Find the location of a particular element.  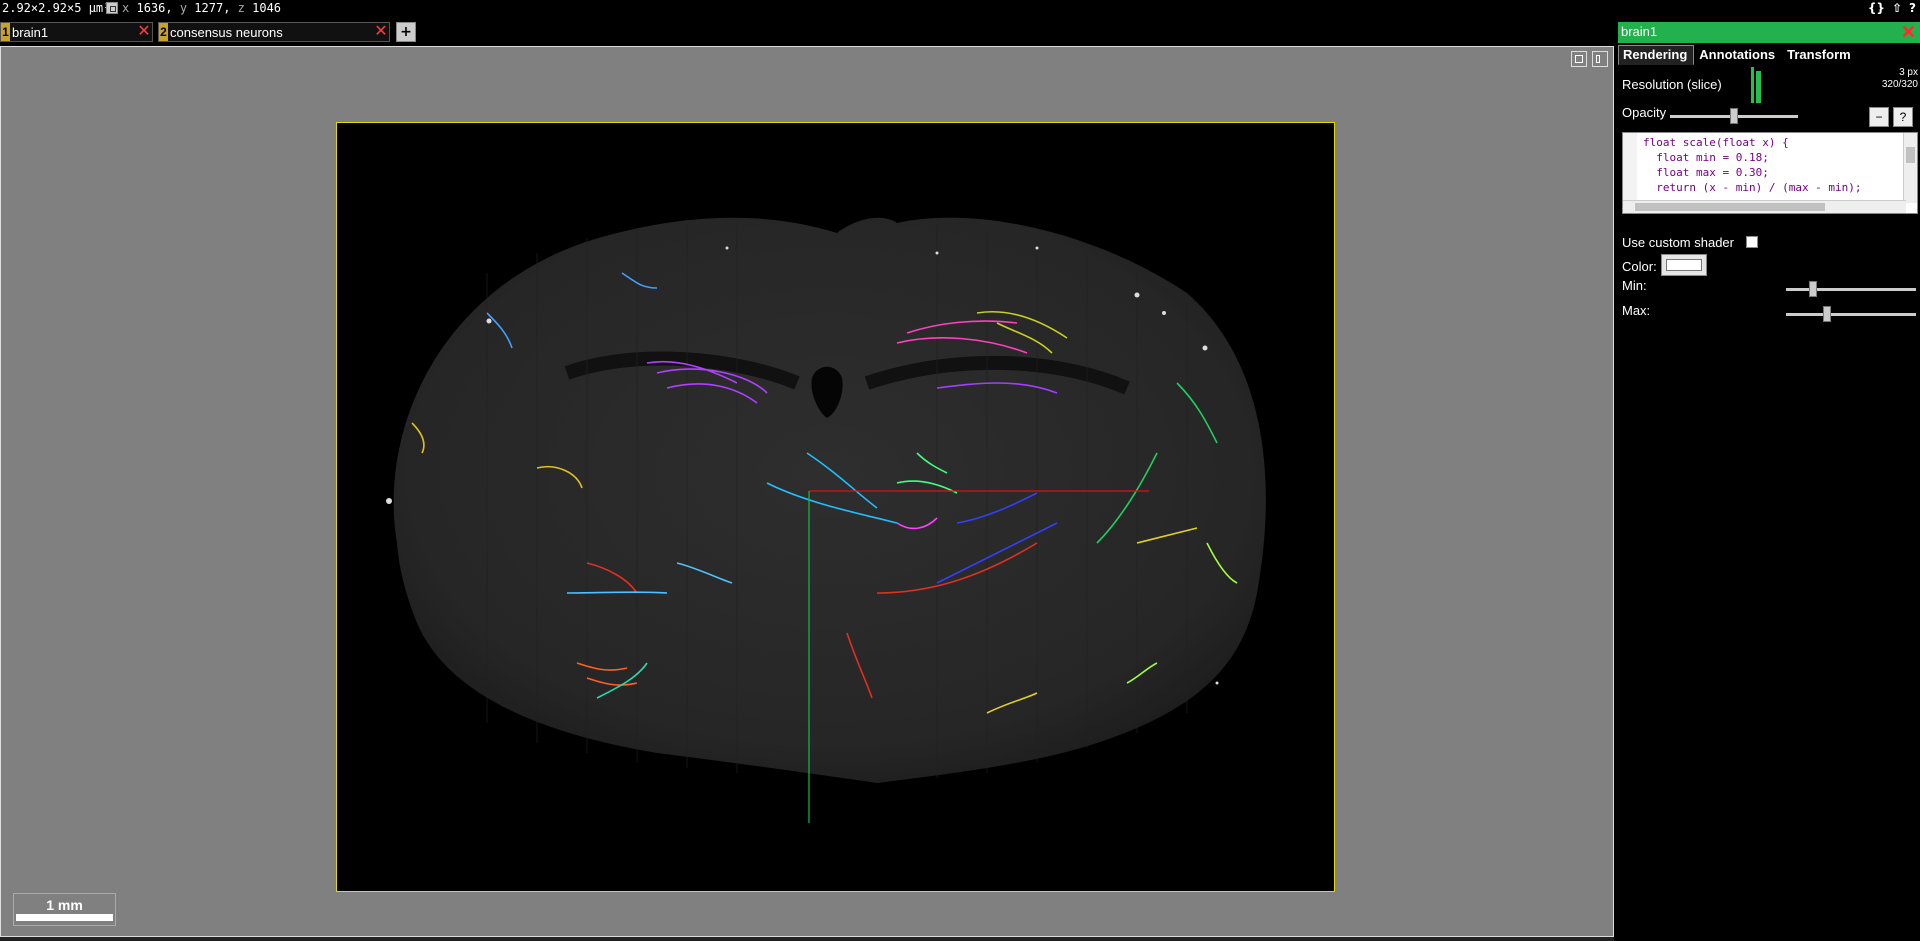

max-slider-track is located at coordinates (1851, 314).